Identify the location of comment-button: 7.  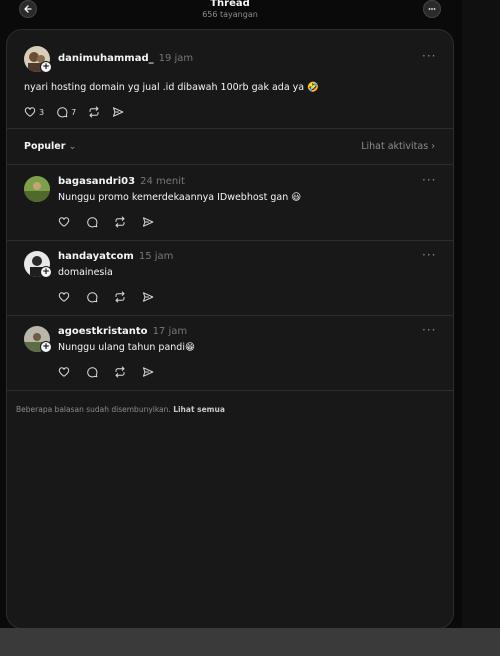
(66, 112).